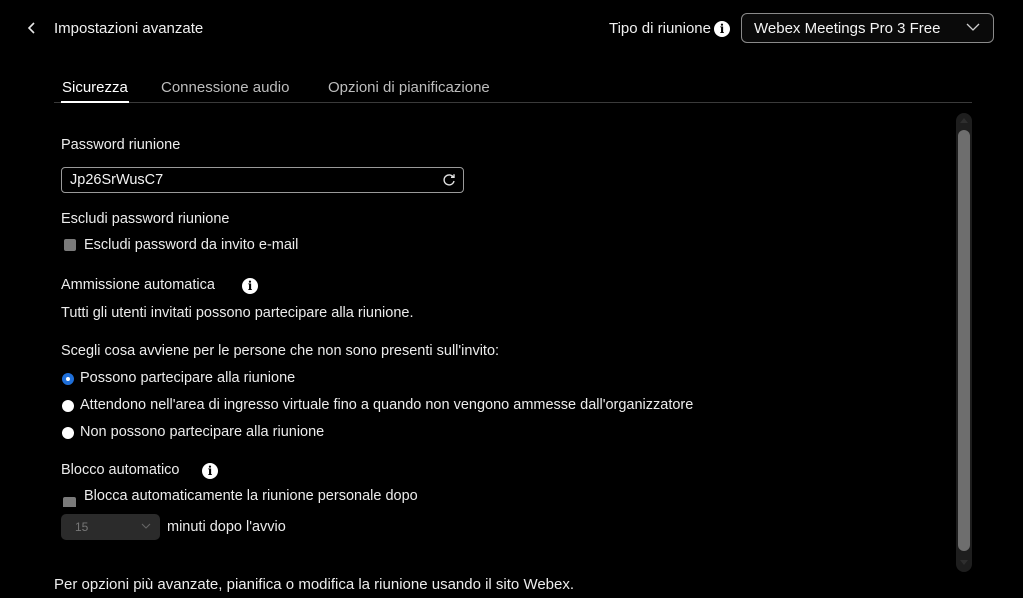  I want to click on auto-lock-checkbox, so click(69, 502).